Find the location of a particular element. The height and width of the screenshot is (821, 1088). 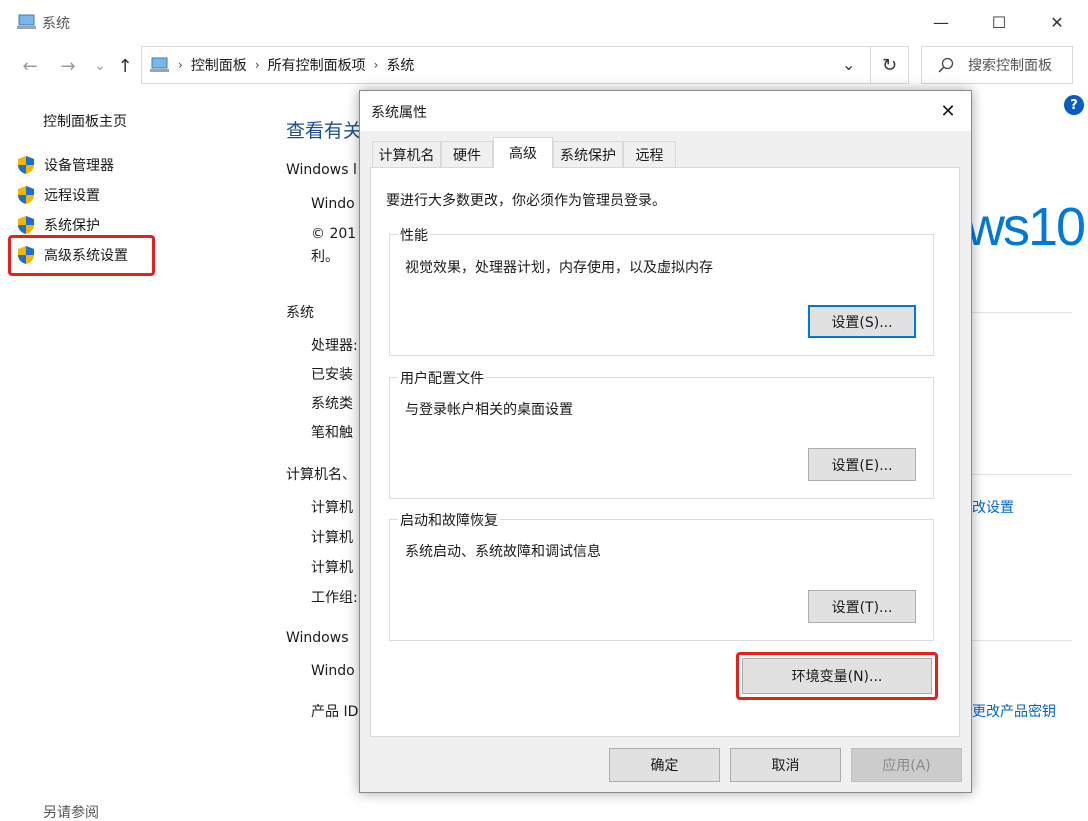

windows-edition-value: Windo is located at coordinates (333, 204).